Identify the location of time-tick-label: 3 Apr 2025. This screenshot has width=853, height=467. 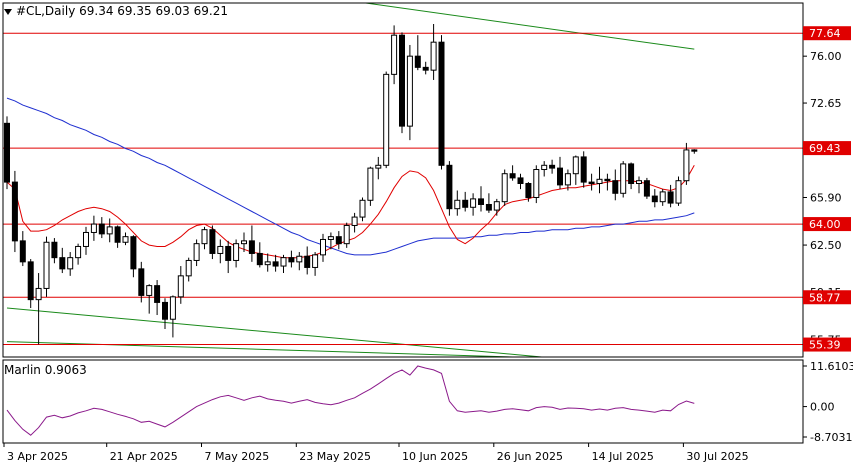
(37, 456).